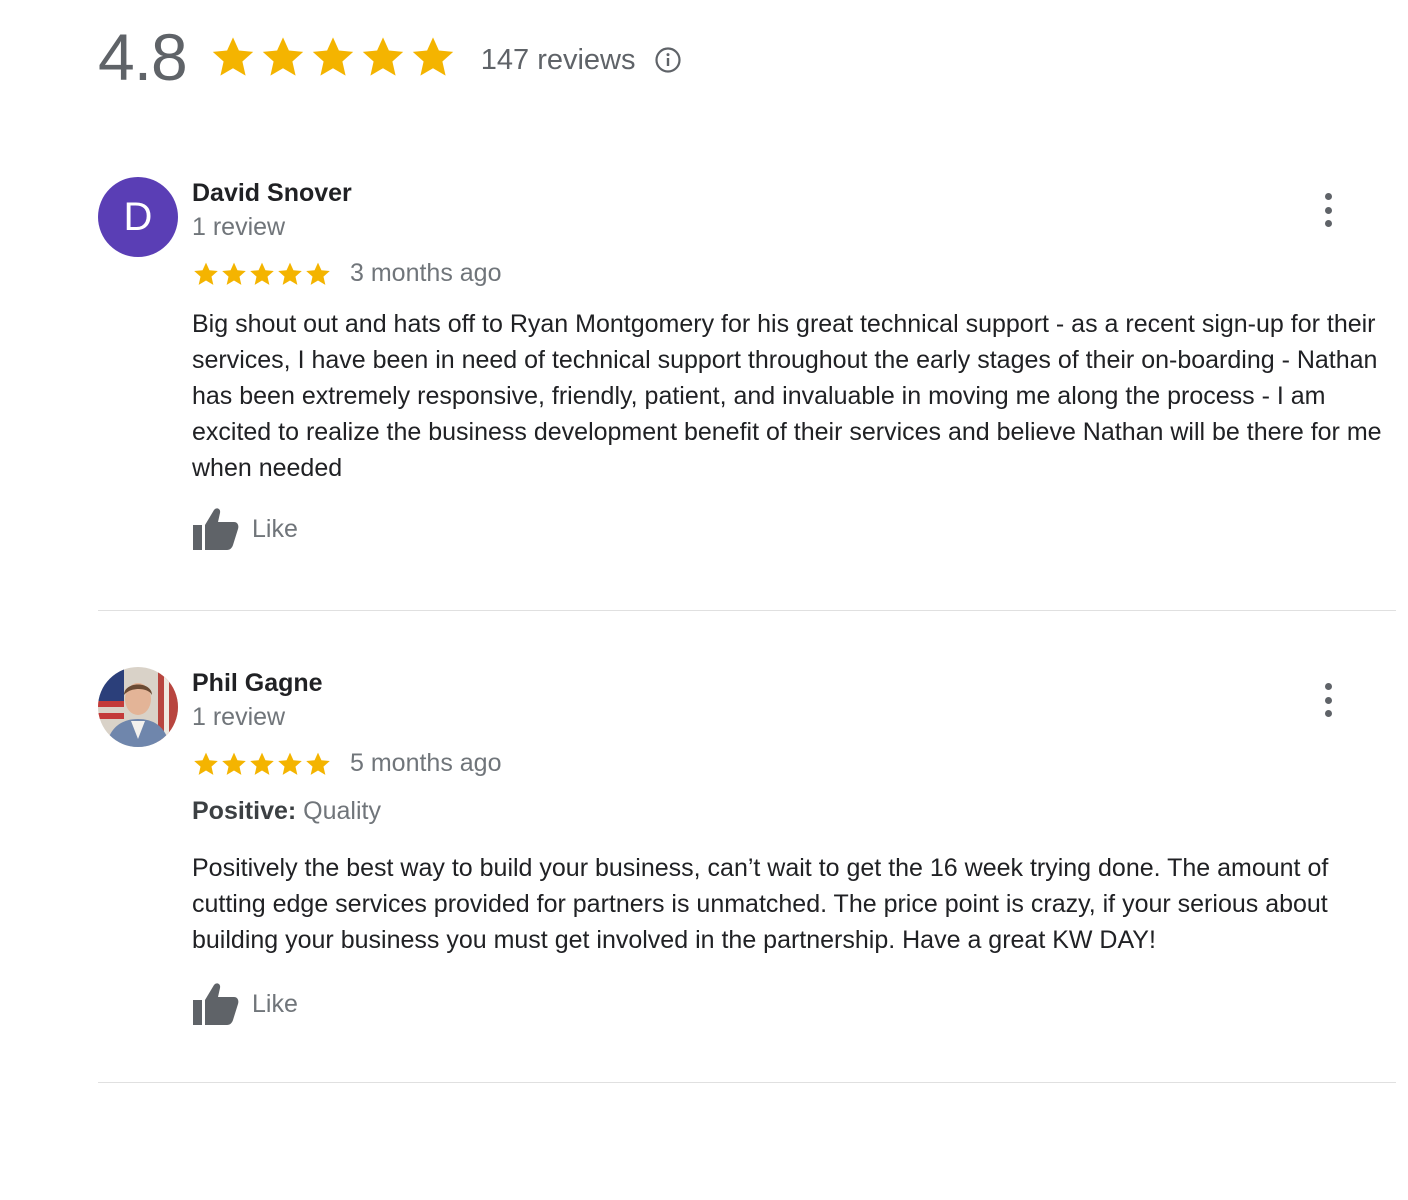  I want to click on review-date: 3 months ago, so click(426, 273).